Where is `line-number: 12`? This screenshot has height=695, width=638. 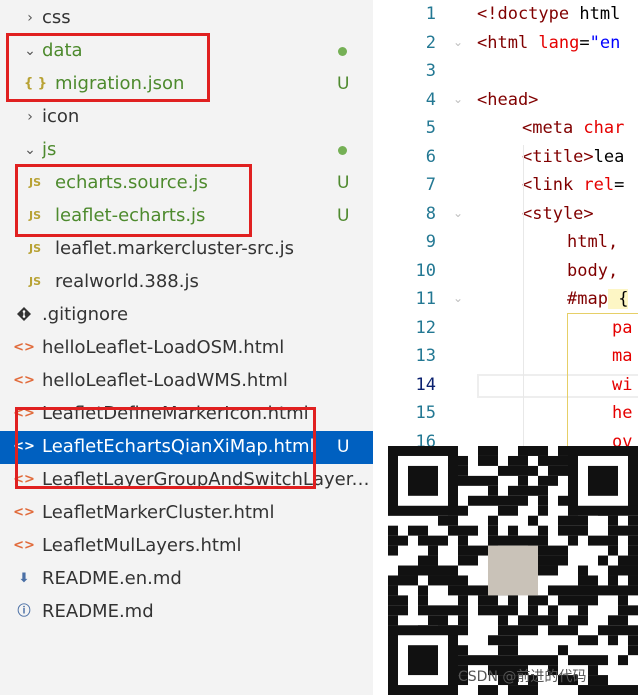
line-number: 12 is located at coordinates (425, 327).